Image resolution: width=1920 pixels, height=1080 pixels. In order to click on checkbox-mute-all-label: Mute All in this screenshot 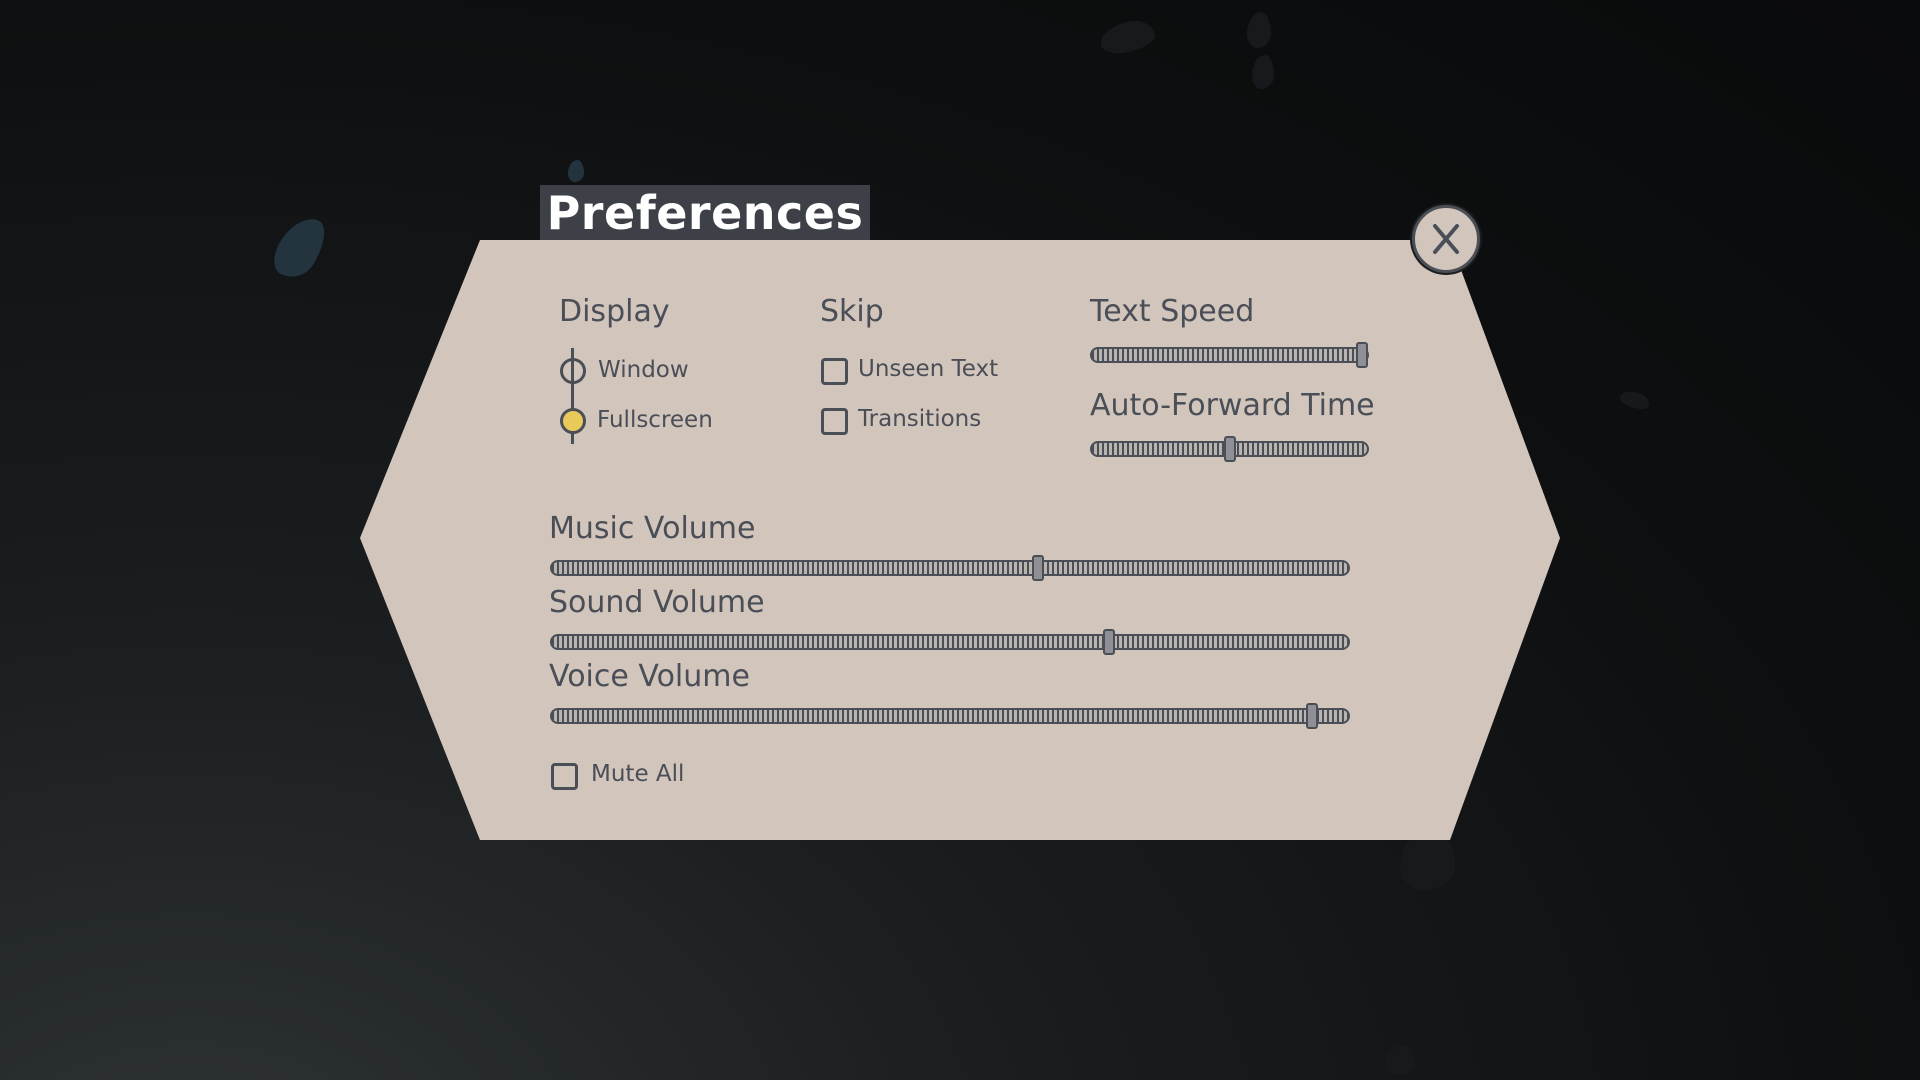, I will do `click(637, 774)`.